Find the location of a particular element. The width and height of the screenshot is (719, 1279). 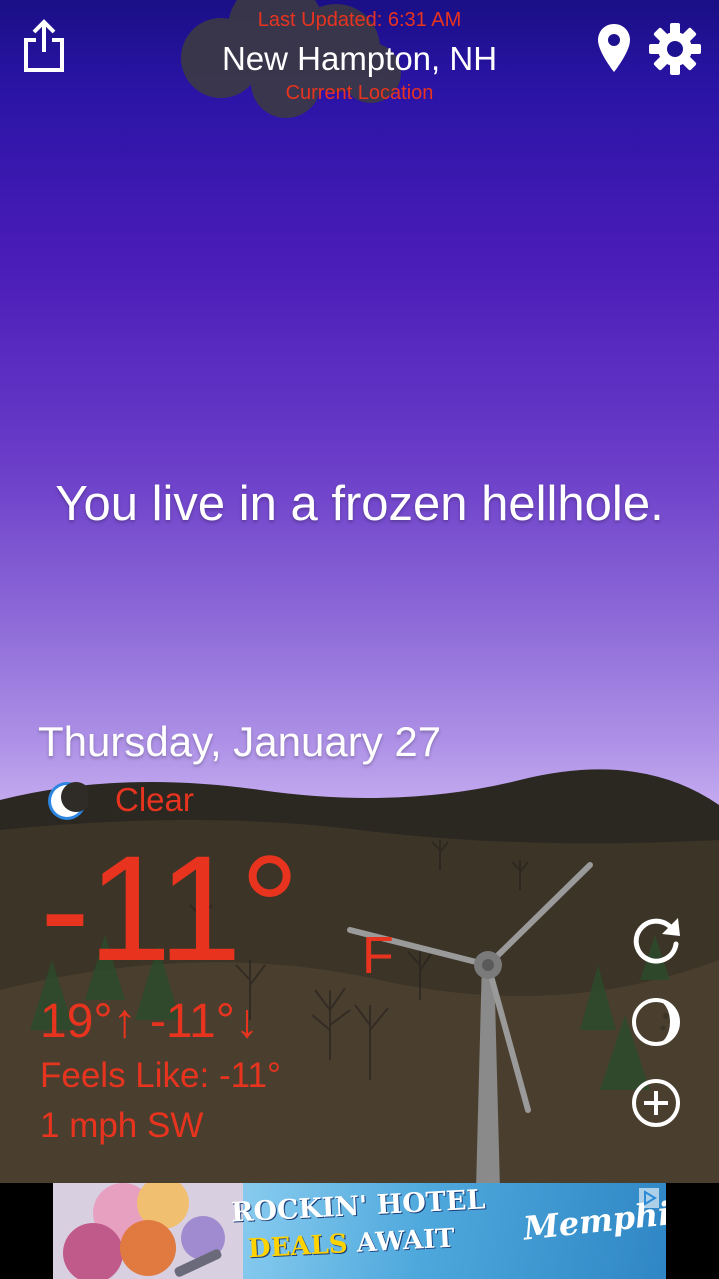

moon-phase-icon is located at coordinates (656, 1022).